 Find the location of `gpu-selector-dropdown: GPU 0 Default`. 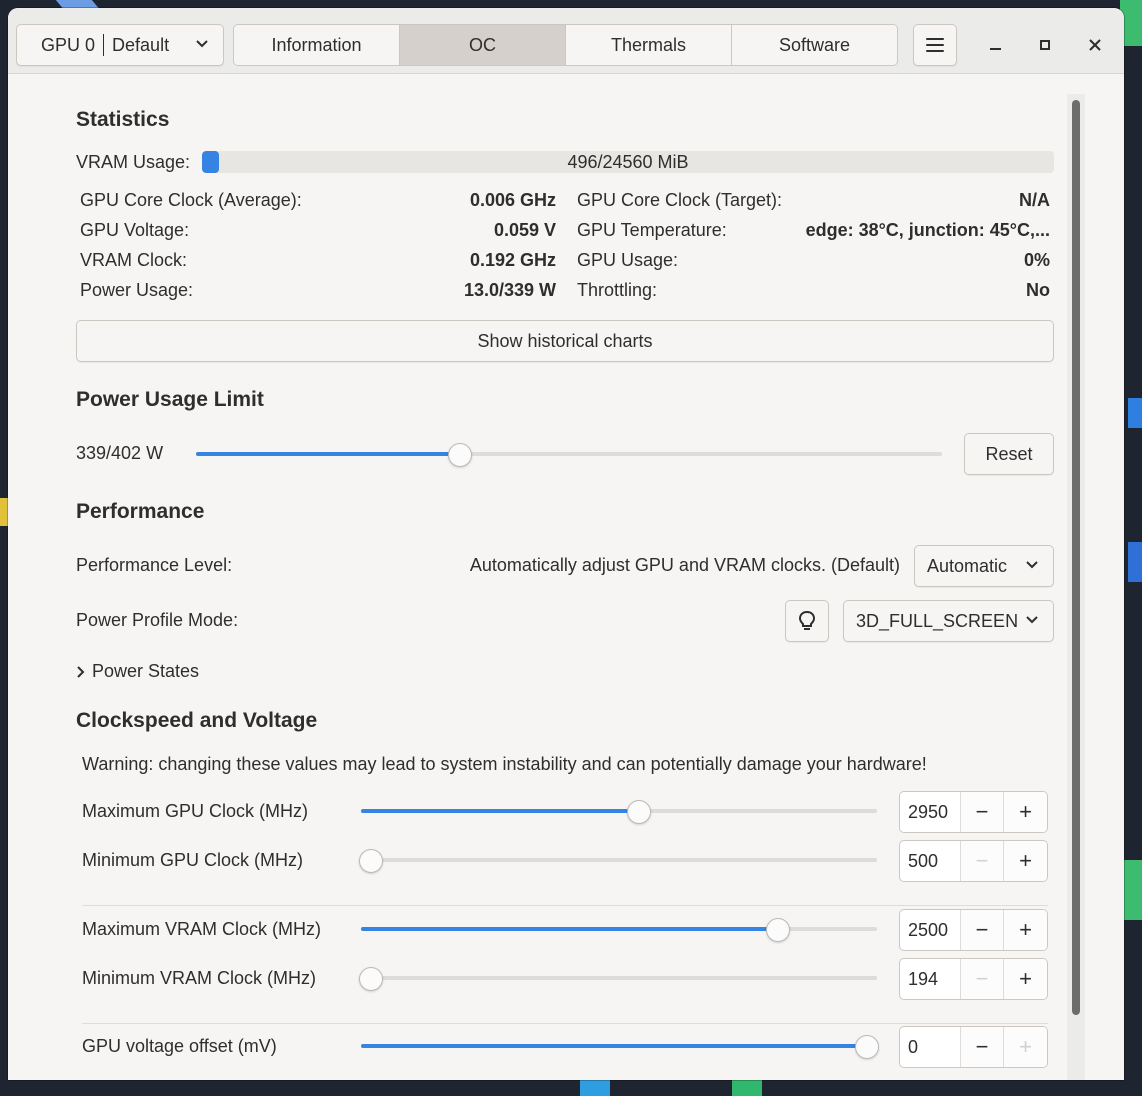

gpu-selector-dropdown: GPU 0 Default is located at coordinates (120, 45).